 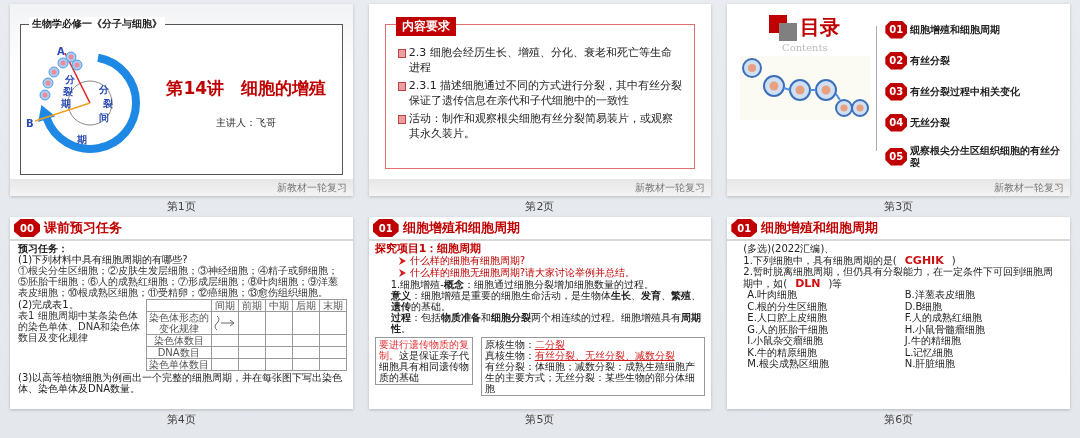 What do you see at coordinates (930, 60) in the screenshot?
I see `contents-item: 有丝分裂` at bounding box center [930, 60].